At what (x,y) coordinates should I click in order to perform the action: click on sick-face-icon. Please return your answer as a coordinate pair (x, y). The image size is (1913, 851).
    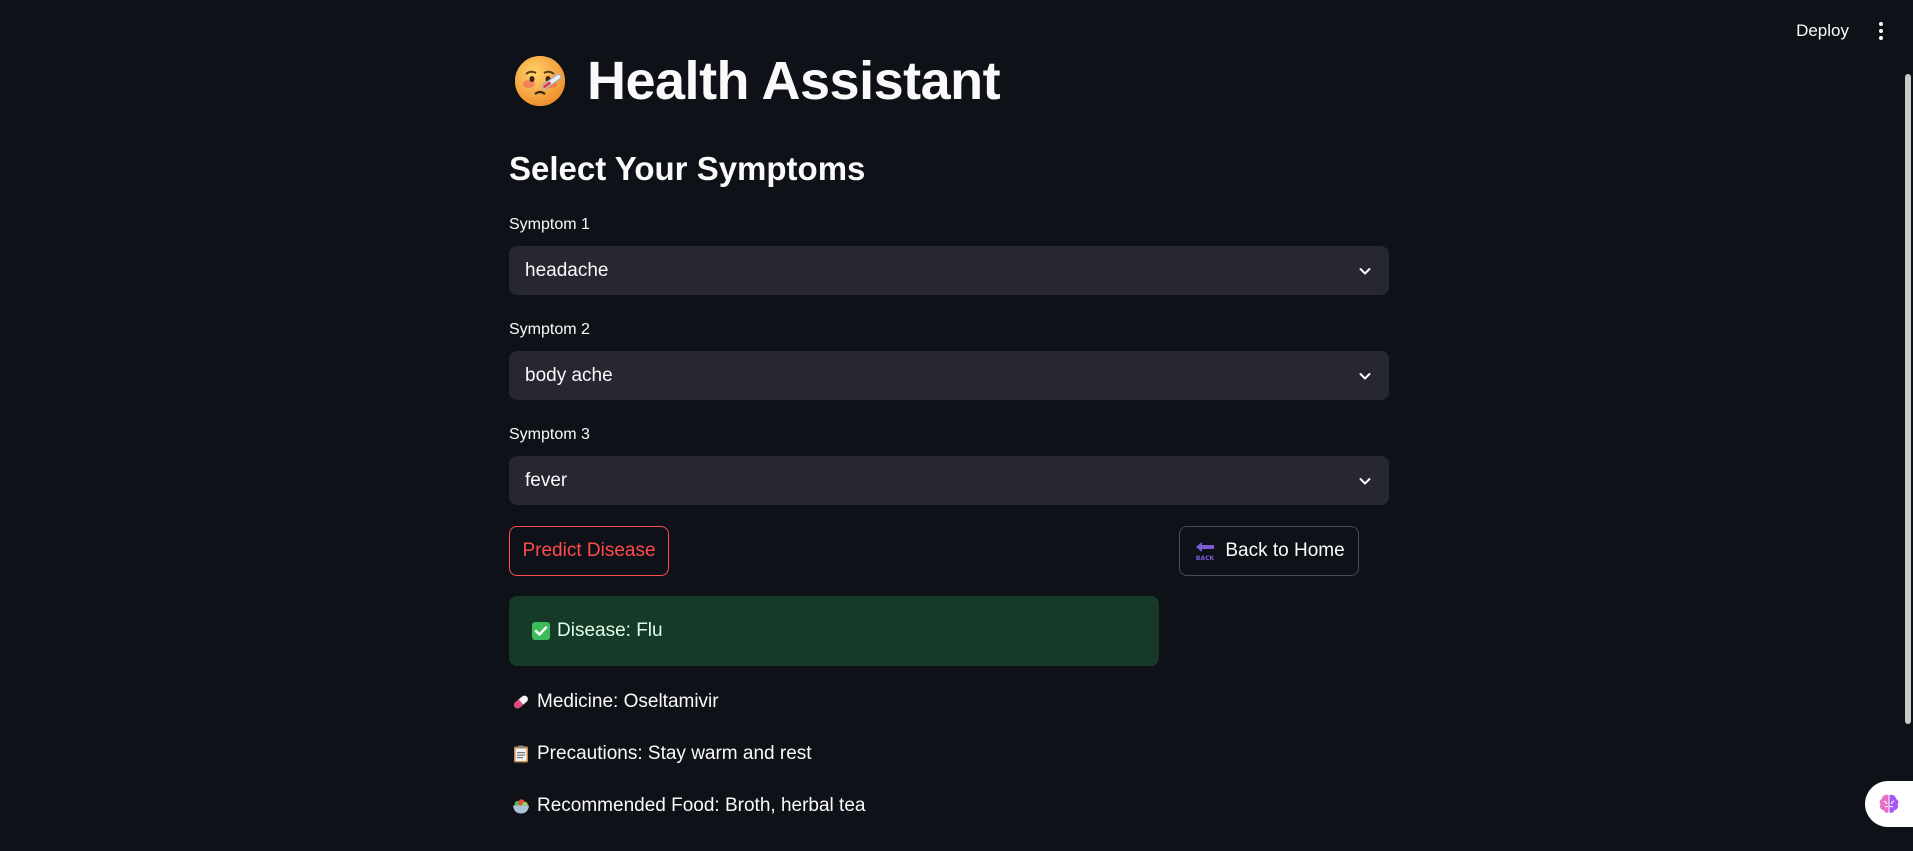
    Looking at the image, I should click on (540, 81).